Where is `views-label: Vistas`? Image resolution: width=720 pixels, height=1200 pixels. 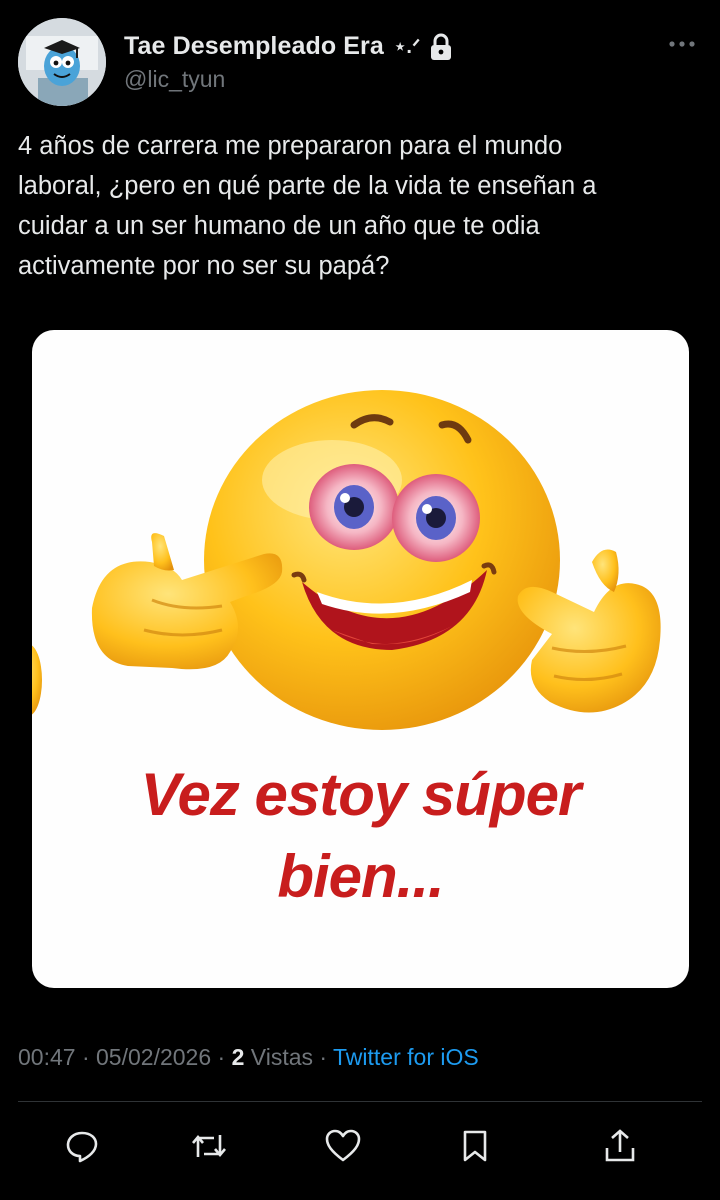 views-label: Vistas is located at coordinates (278, 1057).